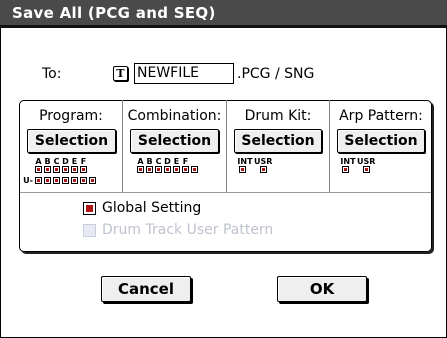 Image resolution: width=447 pixels, height=338 pixels. Describe the element at coordinates (184, 73) in the screenshot. I see `filename-field: NEWFILE` at that location.